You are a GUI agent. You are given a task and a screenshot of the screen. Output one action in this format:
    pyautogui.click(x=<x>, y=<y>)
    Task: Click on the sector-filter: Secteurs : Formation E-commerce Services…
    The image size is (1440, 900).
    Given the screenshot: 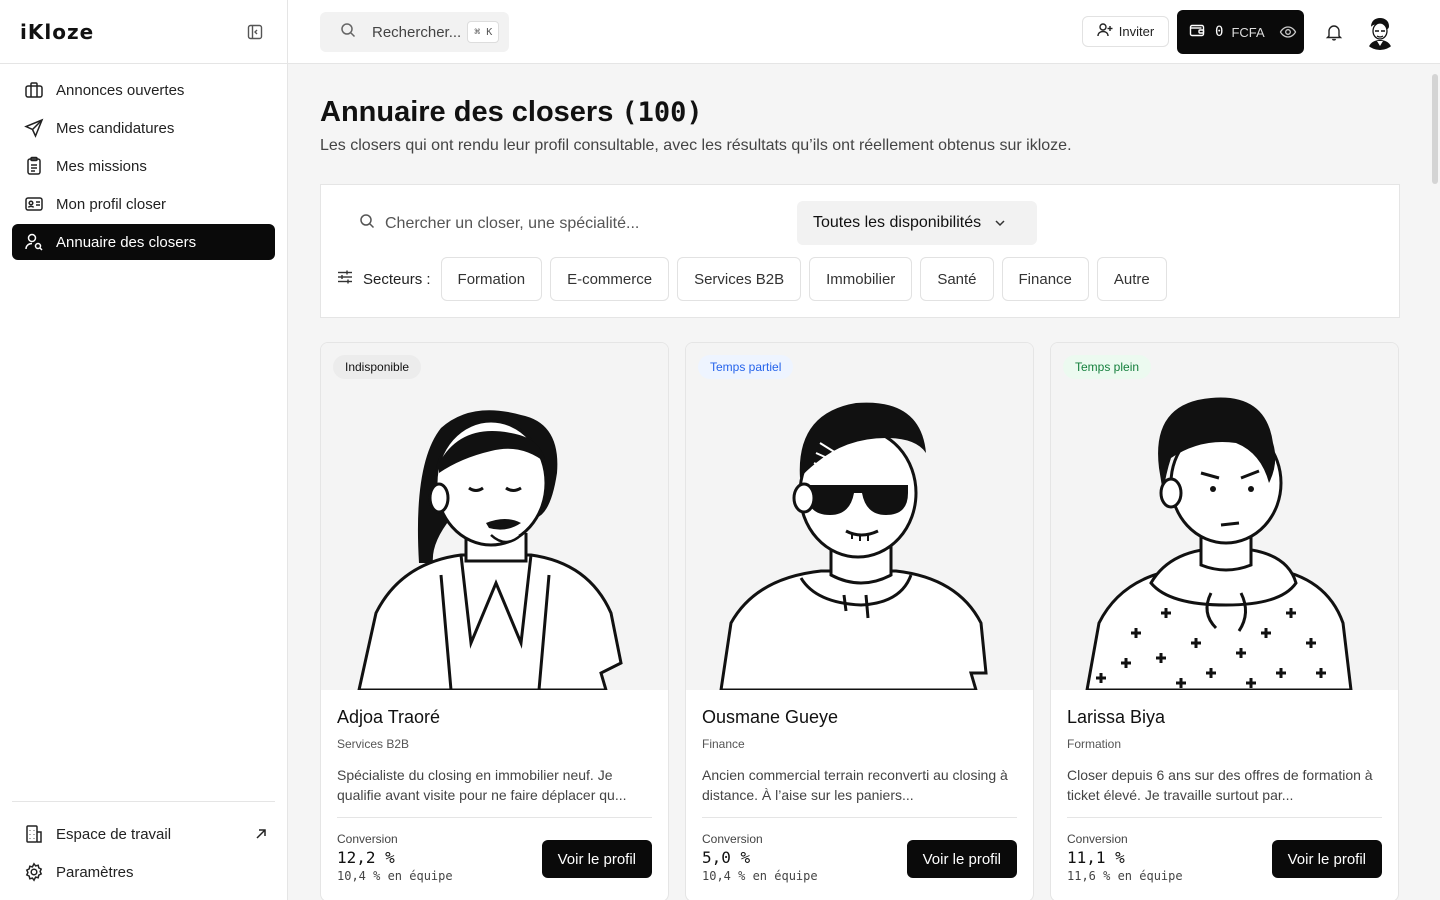 What is the action you would take?
    pyautogui.click(x=756, y=279)
    